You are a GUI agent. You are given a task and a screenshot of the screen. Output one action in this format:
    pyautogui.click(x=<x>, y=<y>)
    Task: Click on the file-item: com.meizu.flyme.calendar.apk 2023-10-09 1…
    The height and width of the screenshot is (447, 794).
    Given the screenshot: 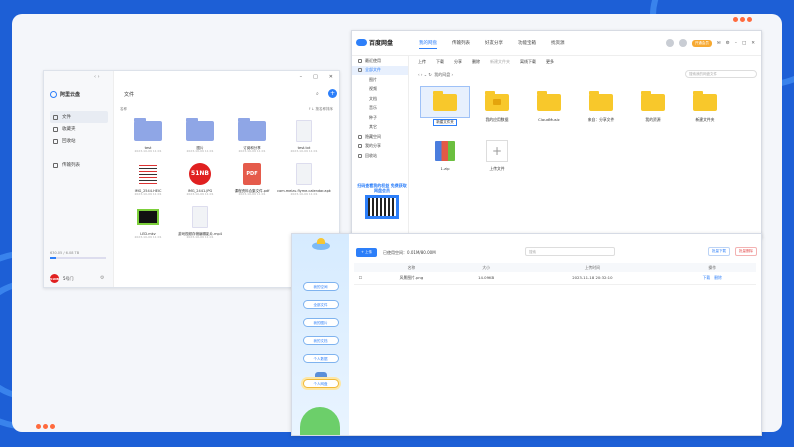 What is the action you would take?
    pyautogui.click(x=304, y=179)
    